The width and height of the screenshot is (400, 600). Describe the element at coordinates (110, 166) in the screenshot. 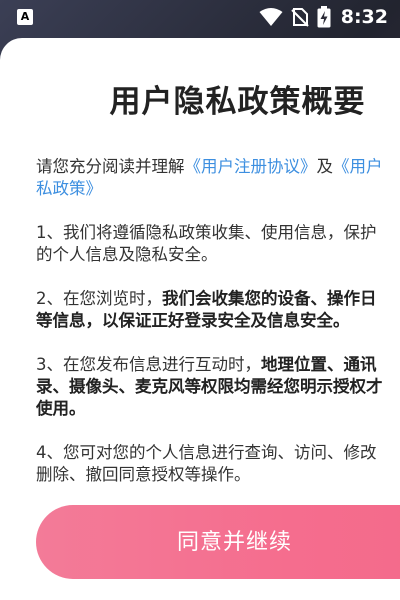

I see `intro-prefix: 请您充分阅读并理解` at that location.